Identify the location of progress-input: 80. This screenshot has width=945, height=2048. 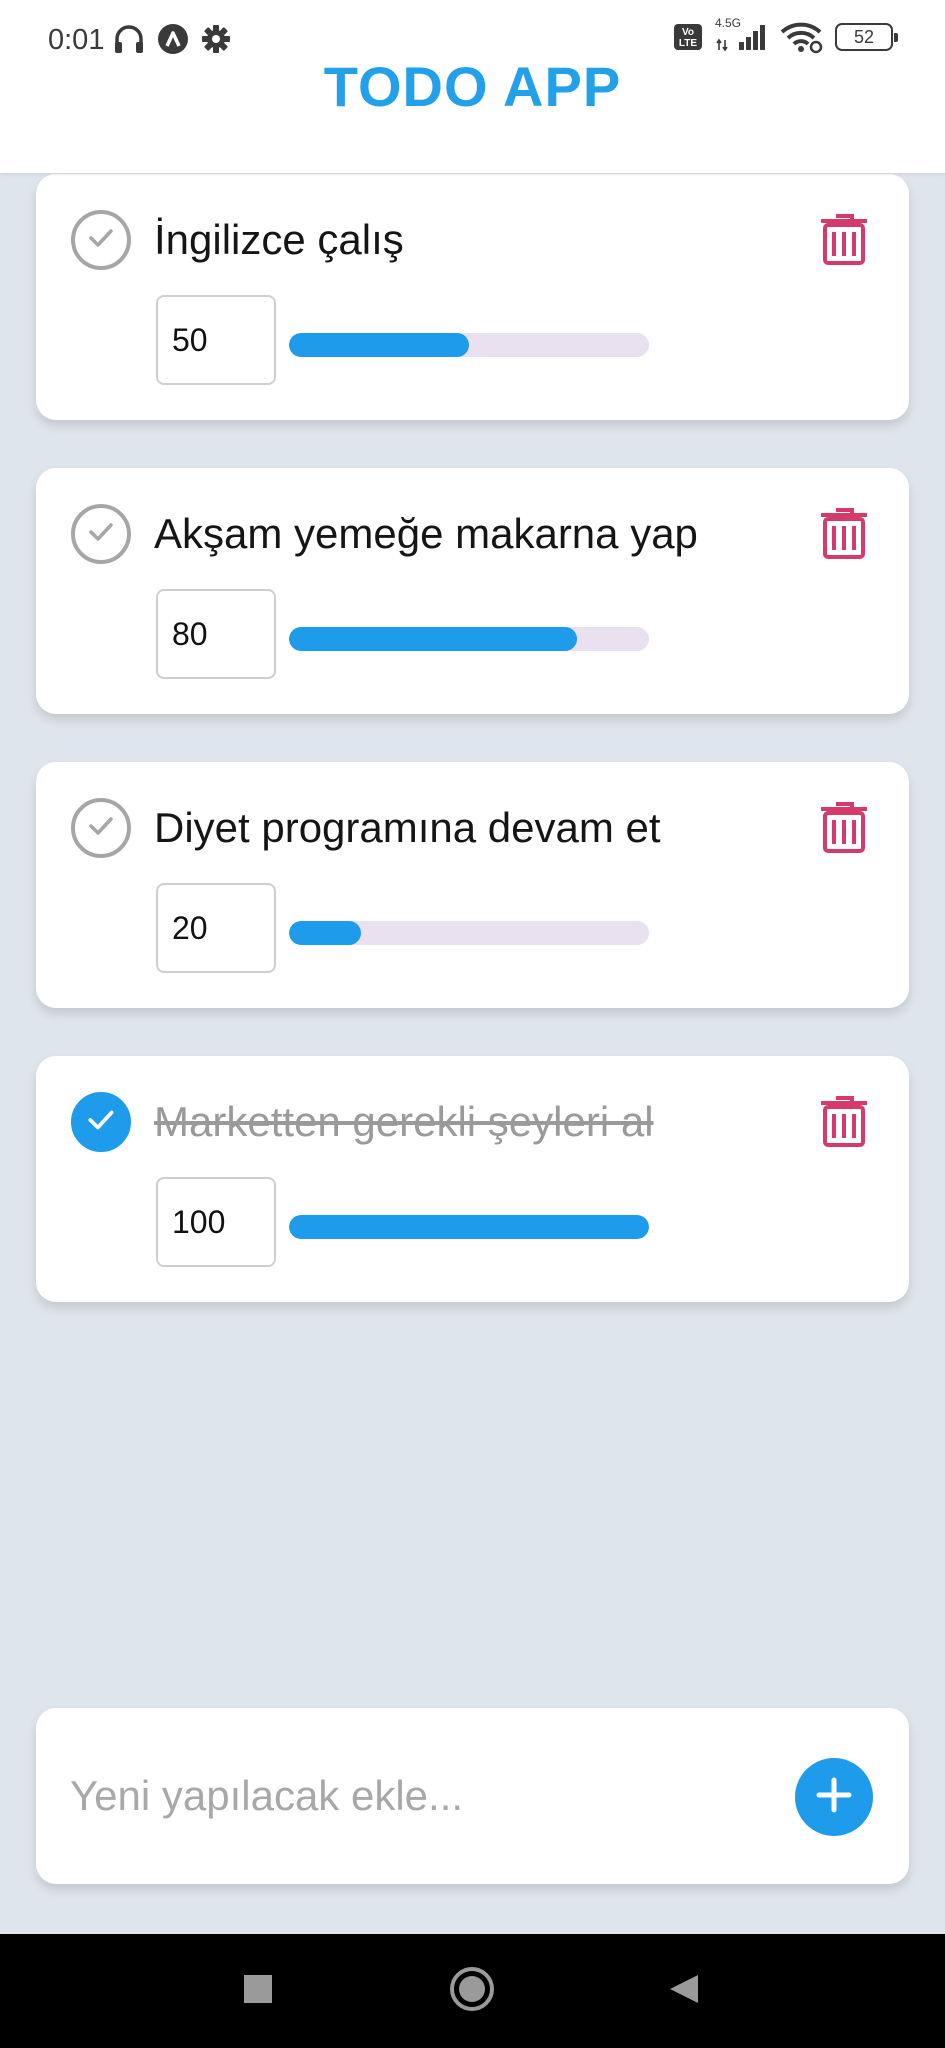
(216, 634).